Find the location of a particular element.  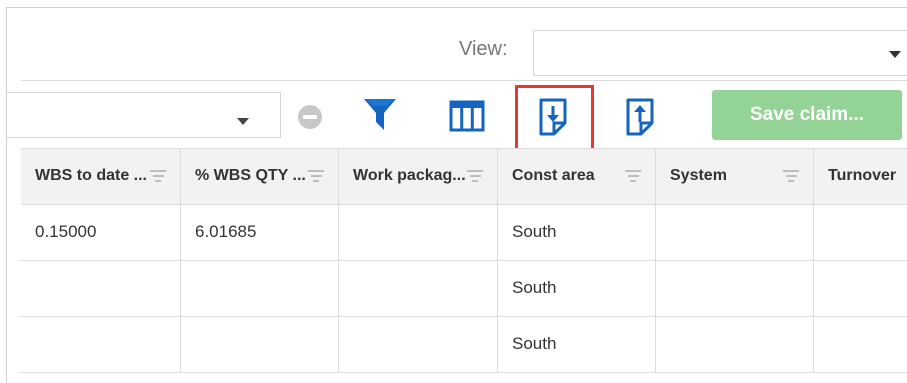

minus-circle-icon is located at coordinates (310, 117).